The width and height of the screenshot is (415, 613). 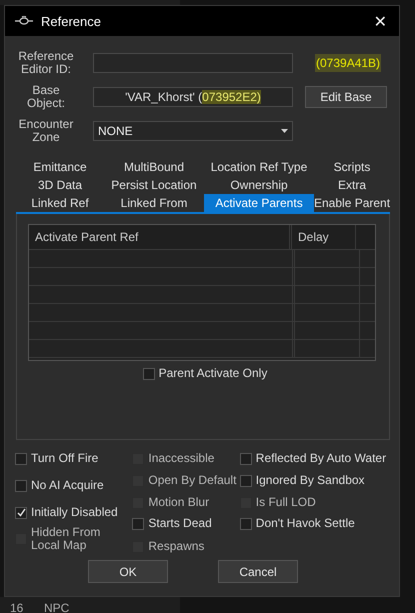 I want to click on checkbox-label: Starts Dead, so click(x=180, y=523).